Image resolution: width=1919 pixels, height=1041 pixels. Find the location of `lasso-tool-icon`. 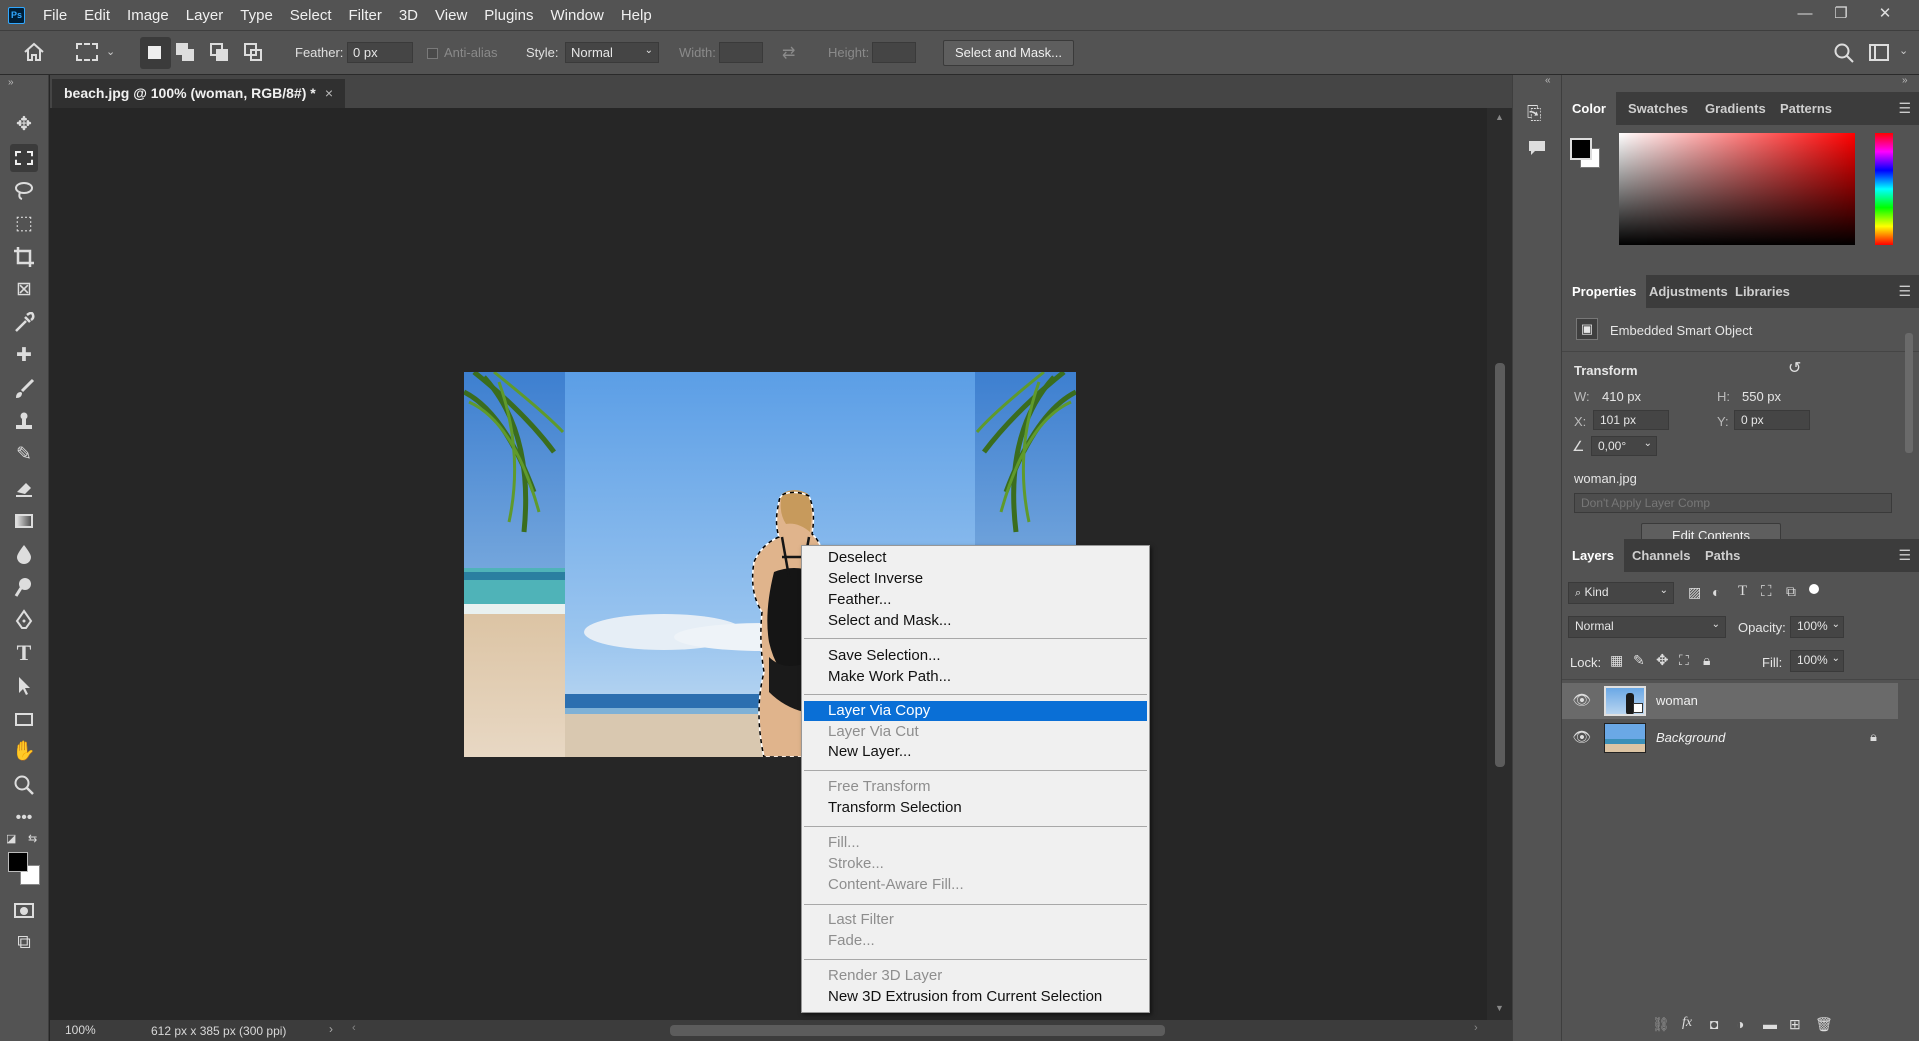

lasso-tool-icon is located at coordinates (24, 191).